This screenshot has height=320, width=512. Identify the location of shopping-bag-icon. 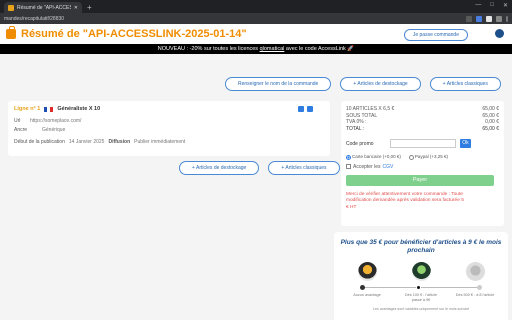
(11, 32).